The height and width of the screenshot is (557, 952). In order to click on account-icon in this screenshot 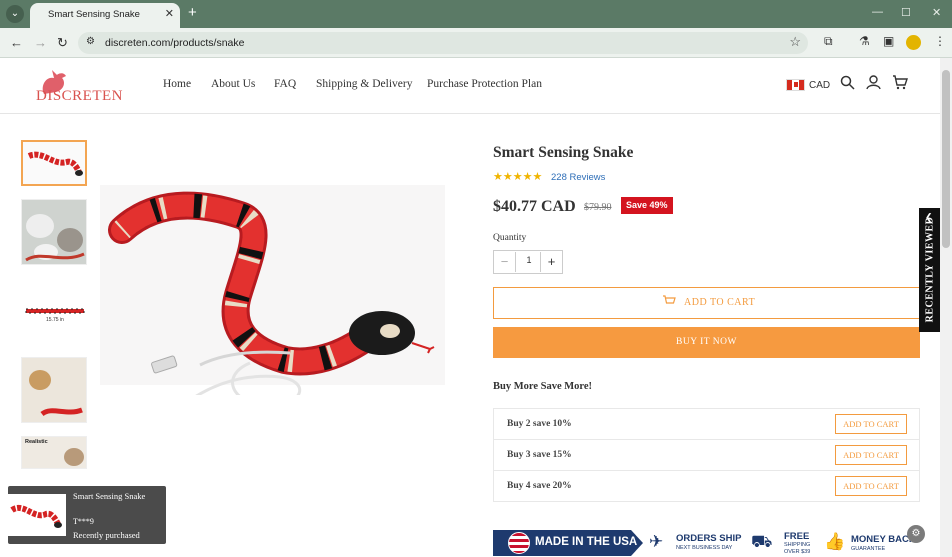, I will do `click(873, 82)`.